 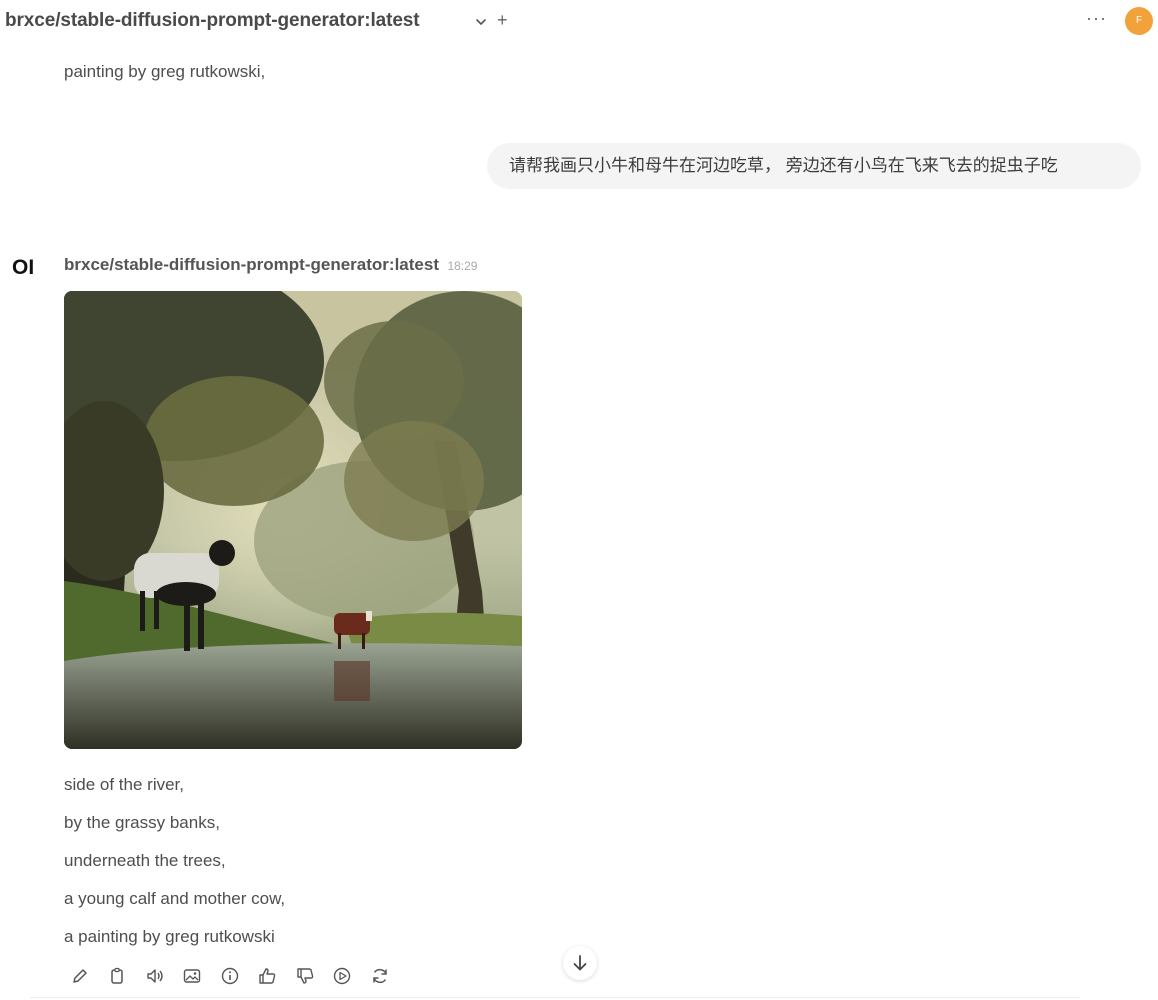 I want to click on scroll-to-bottom-button, so click(x=580, y=963).